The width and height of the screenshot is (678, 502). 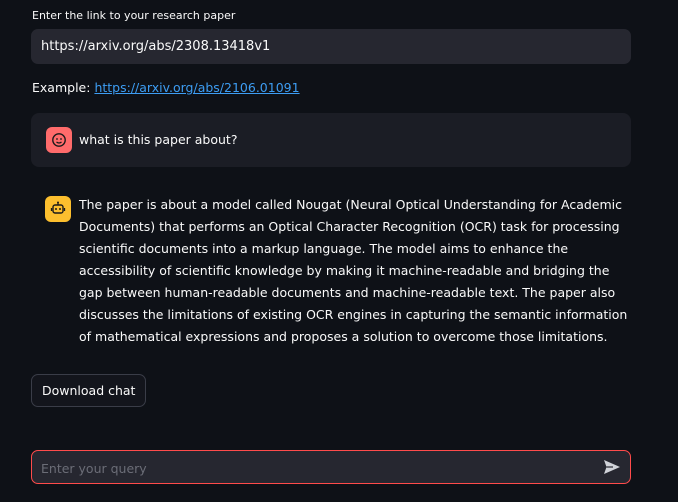 What do you see at coordinates (134, 15) in the screenshot?
I see `url-field-label: Enter the link to your research paper` at bounding box center [134, 15].